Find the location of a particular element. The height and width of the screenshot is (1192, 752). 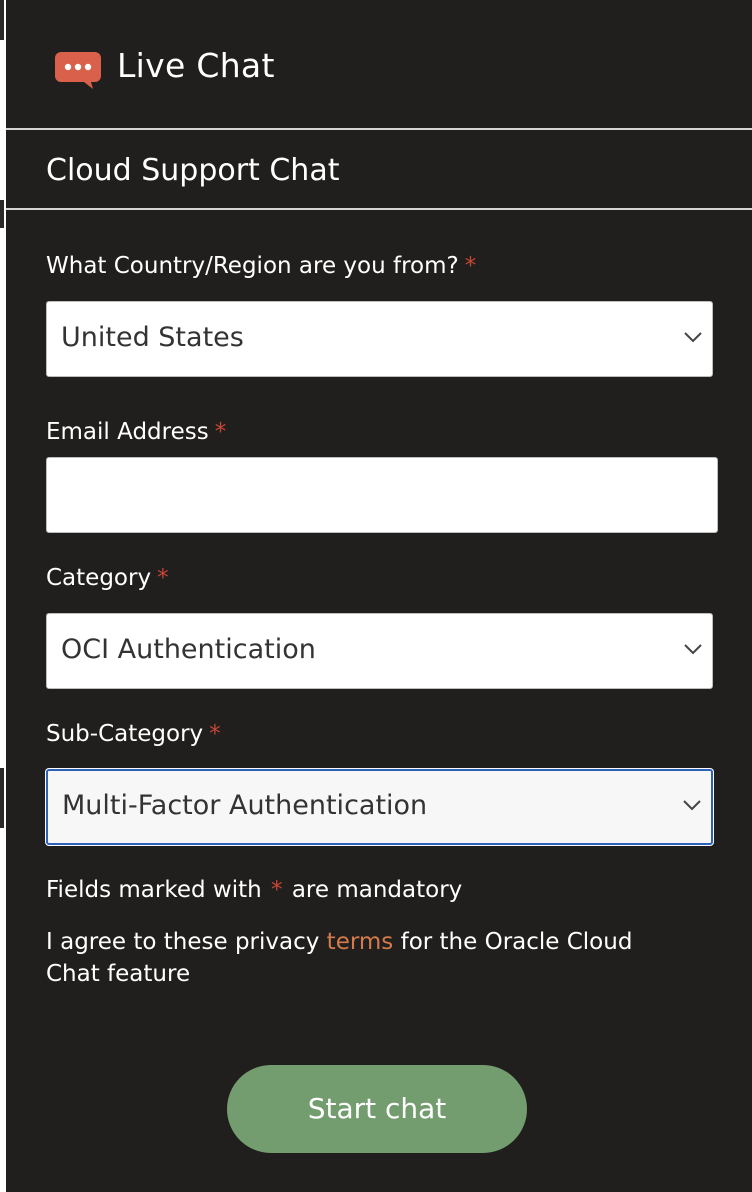

header-title: Live Chat is located at coordinates (196, 65).